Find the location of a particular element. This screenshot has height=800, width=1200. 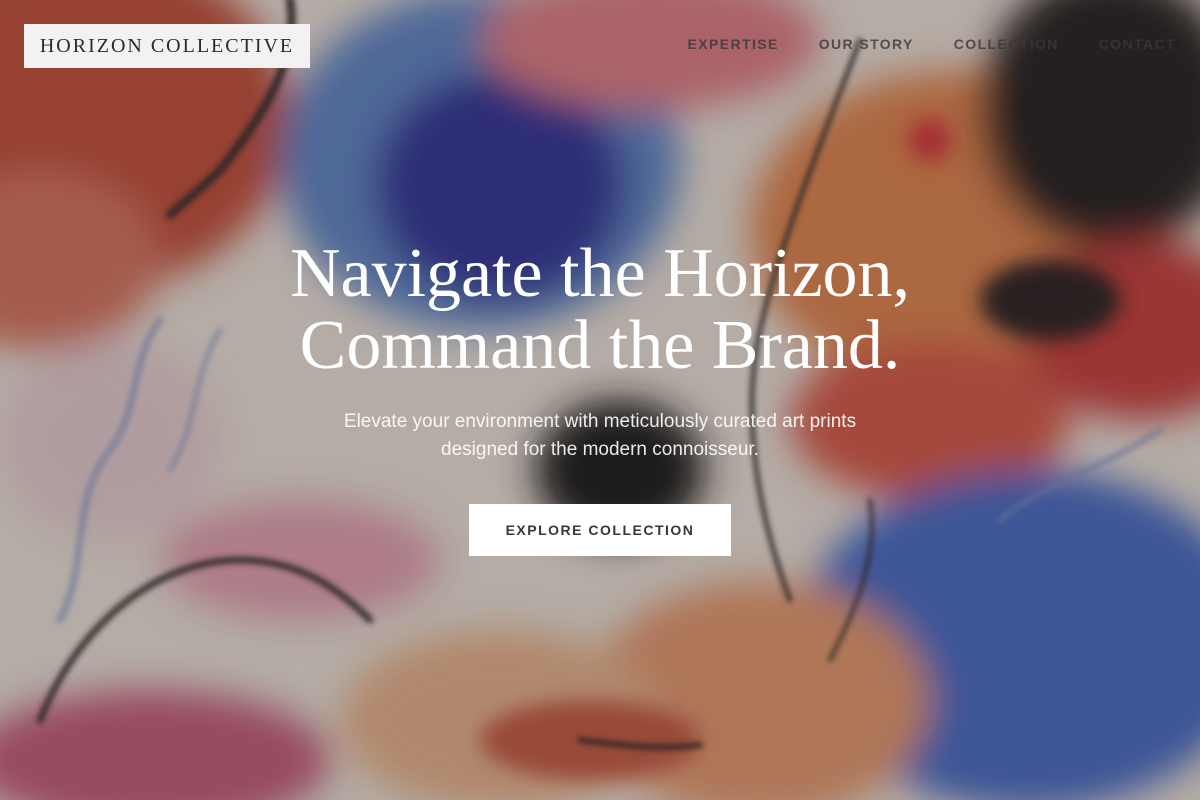

brand-logo: HORIZON COLLECTIVE is located at coordinates (167, 46).